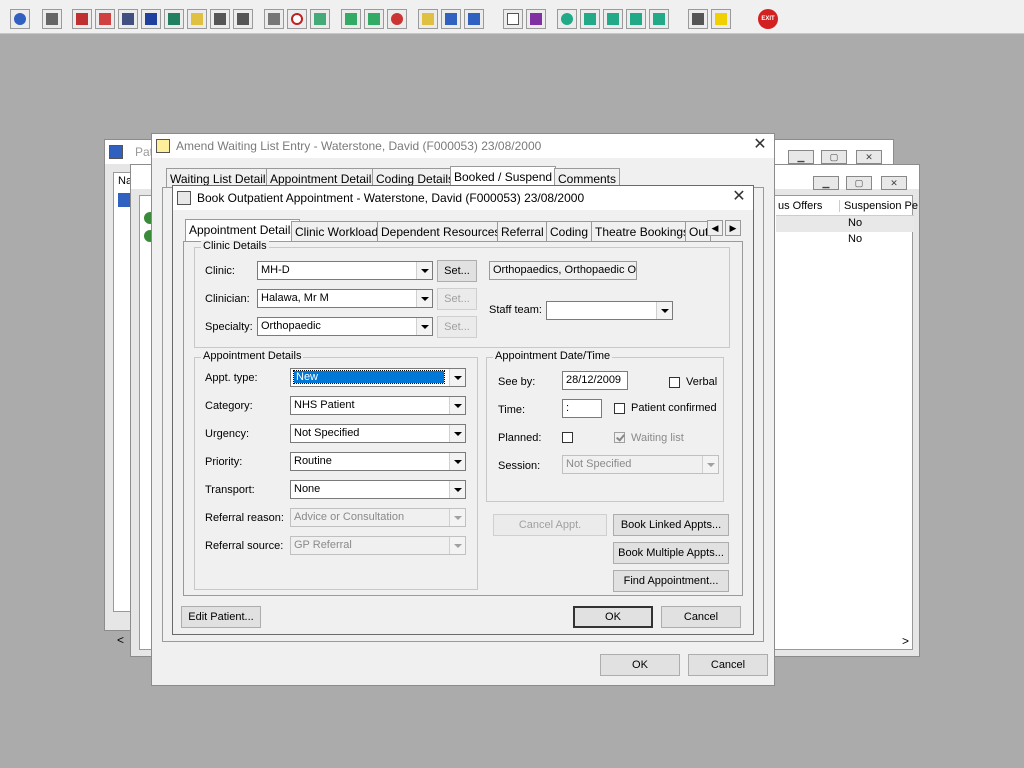 The image size is (1024, 768). Describe the element at coordinates (451, 19) in the screenshot. I see `bed-icon` at that location.